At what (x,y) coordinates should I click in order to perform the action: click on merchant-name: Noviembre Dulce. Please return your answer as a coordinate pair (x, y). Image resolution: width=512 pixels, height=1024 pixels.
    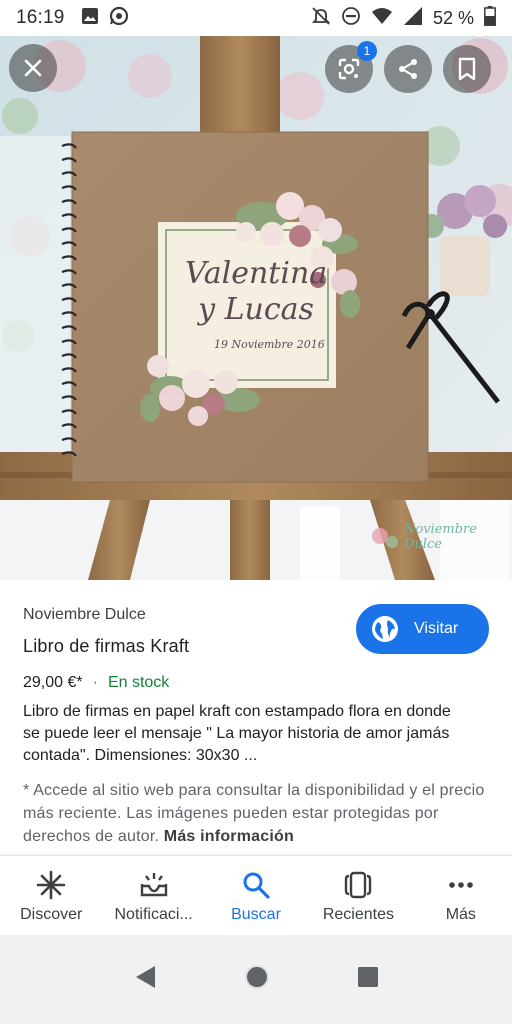
    Looking at the image, I should click on (84, 615).